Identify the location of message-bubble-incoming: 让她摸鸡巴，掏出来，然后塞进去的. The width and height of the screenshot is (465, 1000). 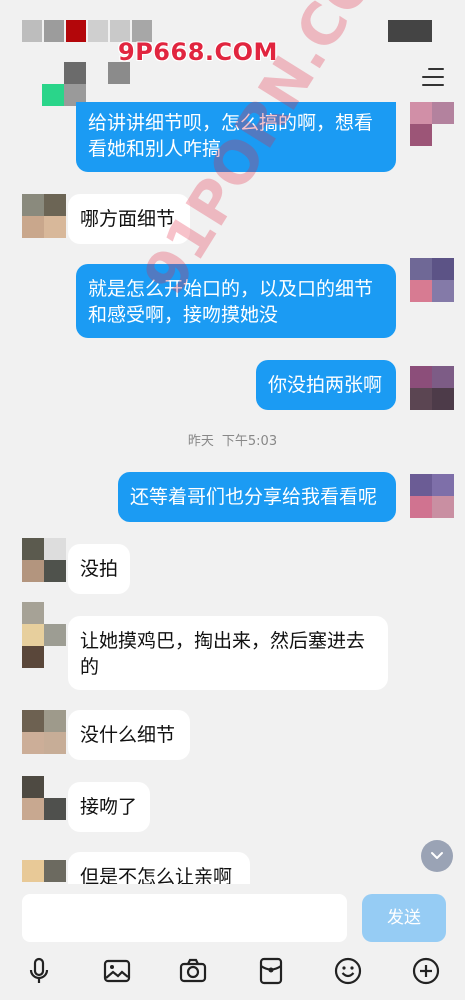
(228, 653).